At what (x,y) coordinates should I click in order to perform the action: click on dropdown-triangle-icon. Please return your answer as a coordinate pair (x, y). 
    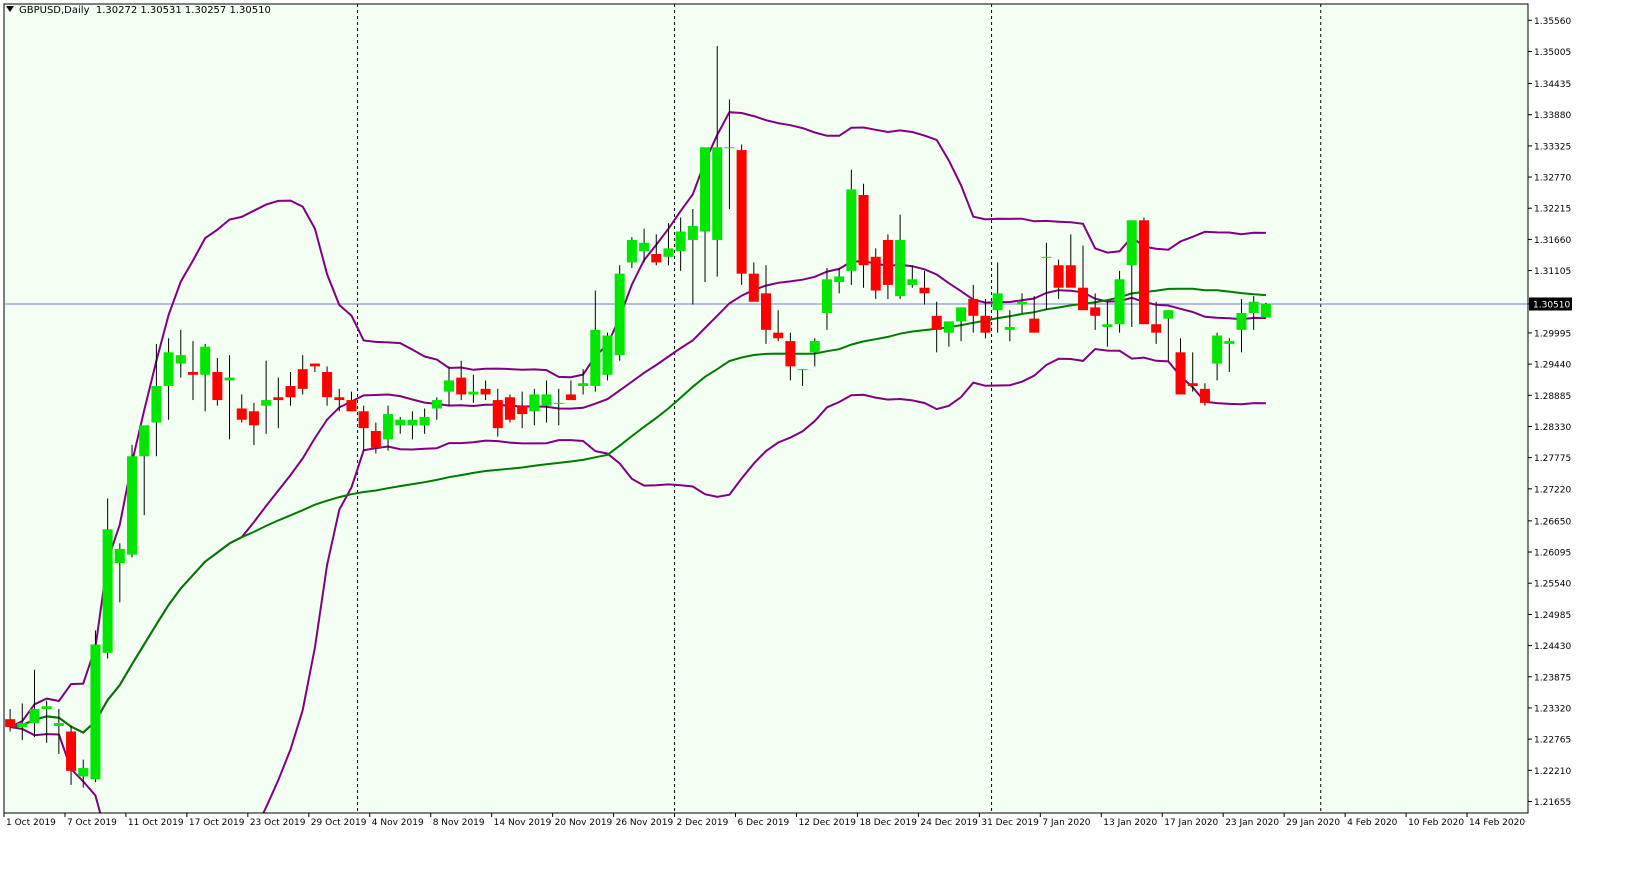
    Looking at the image, I should click on (10, 9).